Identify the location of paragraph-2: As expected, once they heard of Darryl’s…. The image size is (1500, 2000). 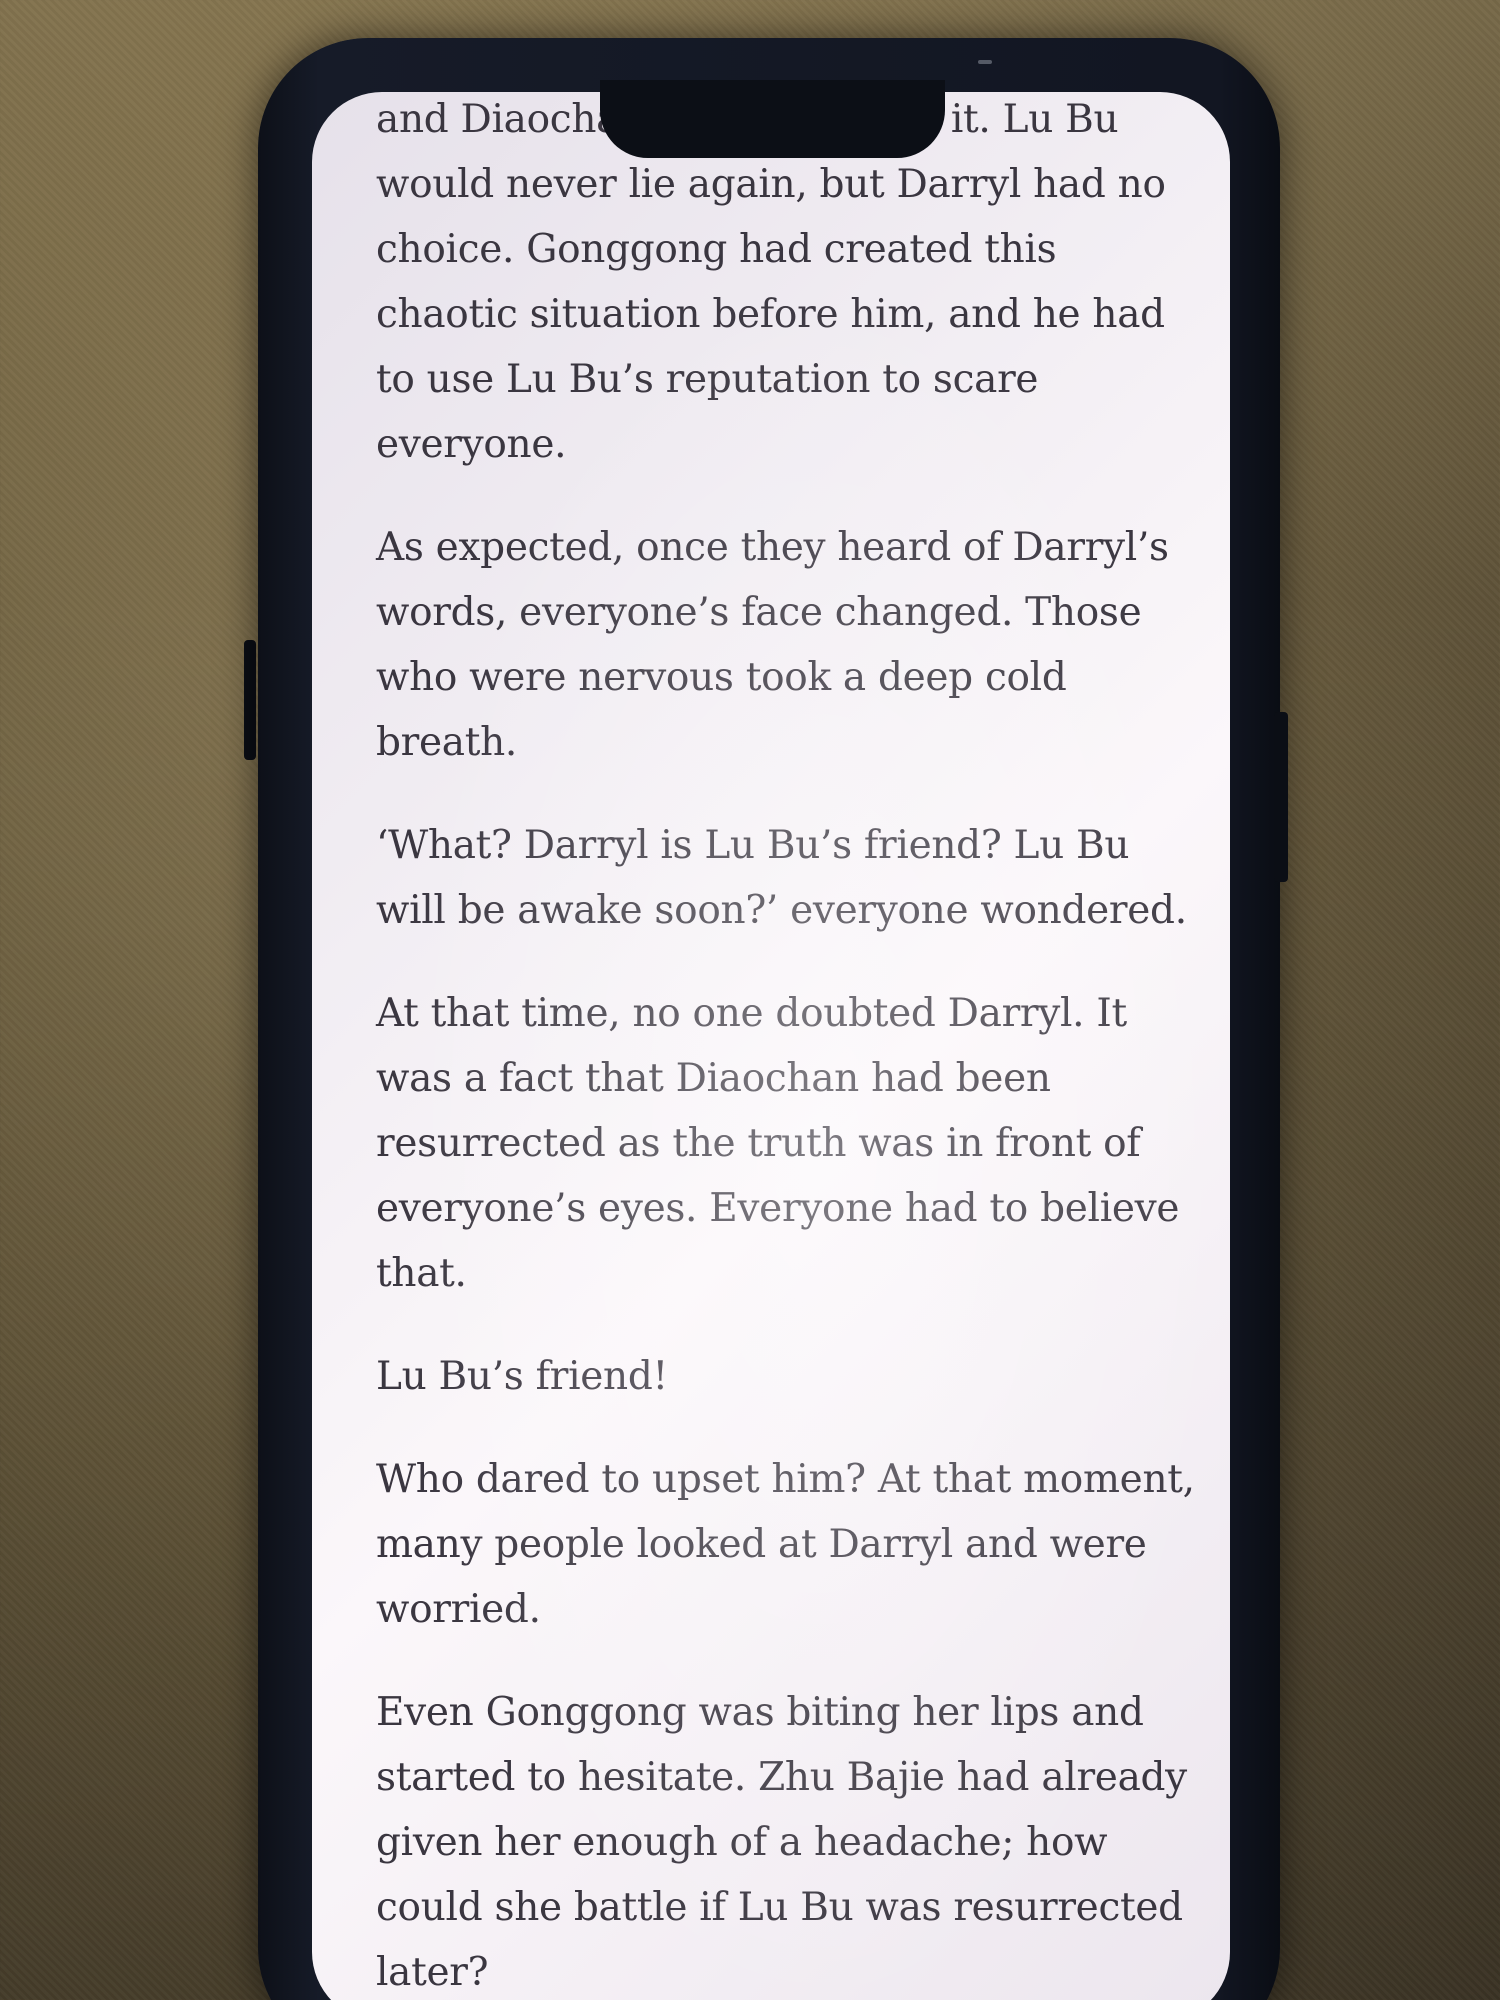
(772, 645).